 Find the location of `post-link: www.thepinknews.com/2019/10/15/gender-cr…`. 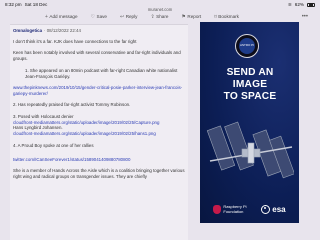

post-link: www.thepinknews.com/2019/10/15/gender-cr… is located at coordinates (97, 90).